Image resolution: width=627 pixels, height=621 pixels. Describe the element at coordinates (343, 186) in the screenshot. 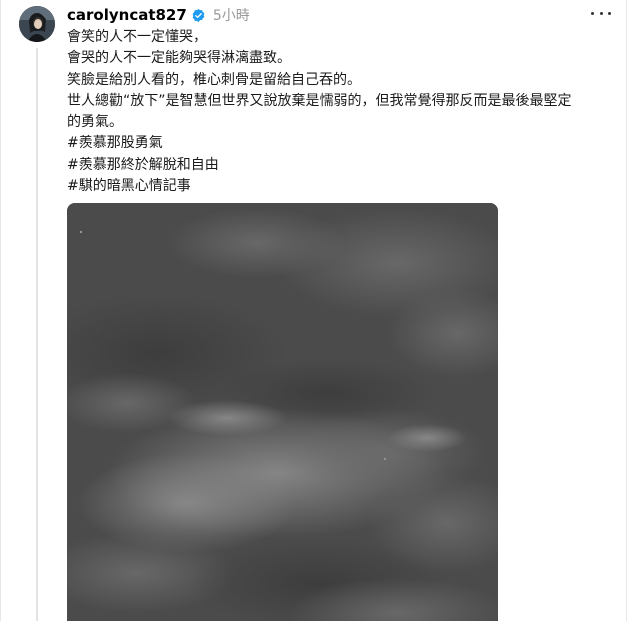

I see `hashtag-link: #騏的暗黑心情記事` at that location.